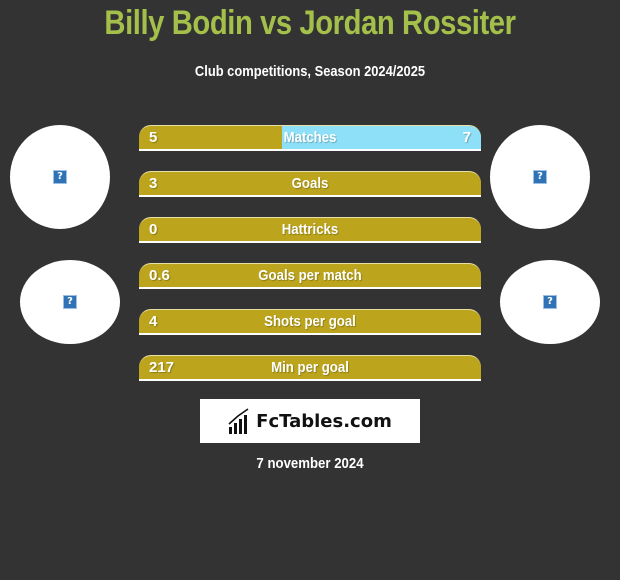 This screenshot has height=580, width=620. Describe the element at coordinates (310, 71) in the screenshot. I see `page-subtitle: Club competitions, Season 2024/2025` at that location.